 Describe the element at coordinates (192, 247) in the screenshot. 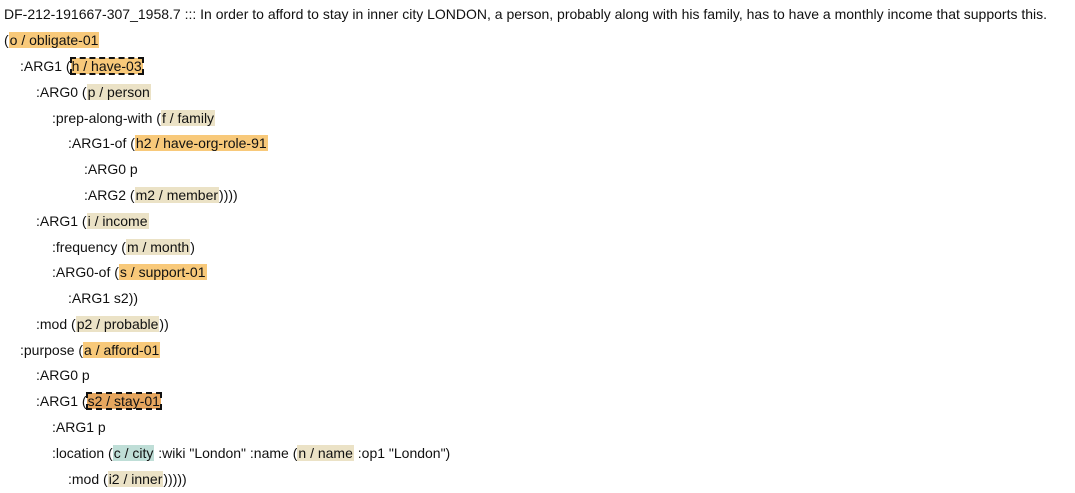

I see `relation-text: )` at that location.